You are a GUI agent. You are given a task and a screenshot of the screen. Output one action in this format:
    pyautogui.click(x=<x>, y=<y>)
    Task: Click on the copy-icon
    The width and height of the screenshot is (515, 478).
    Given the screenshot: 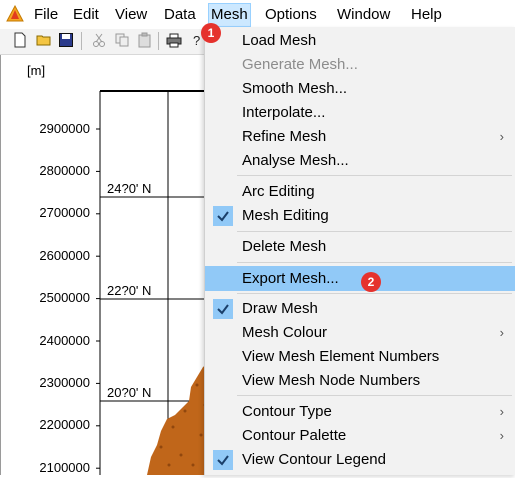 What is the action you would take?
    pyautogui.click(x=122, y=40)
    